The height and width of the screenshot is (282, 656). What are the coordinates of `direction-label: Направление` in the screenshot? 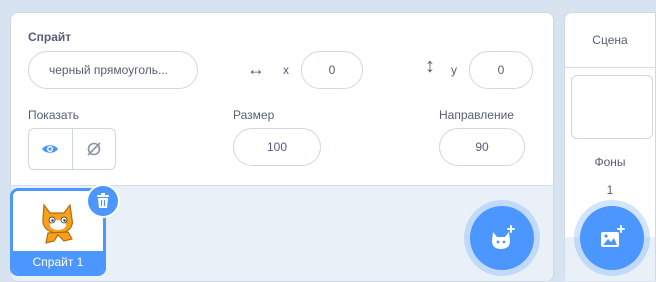 It's located at (476, 115).